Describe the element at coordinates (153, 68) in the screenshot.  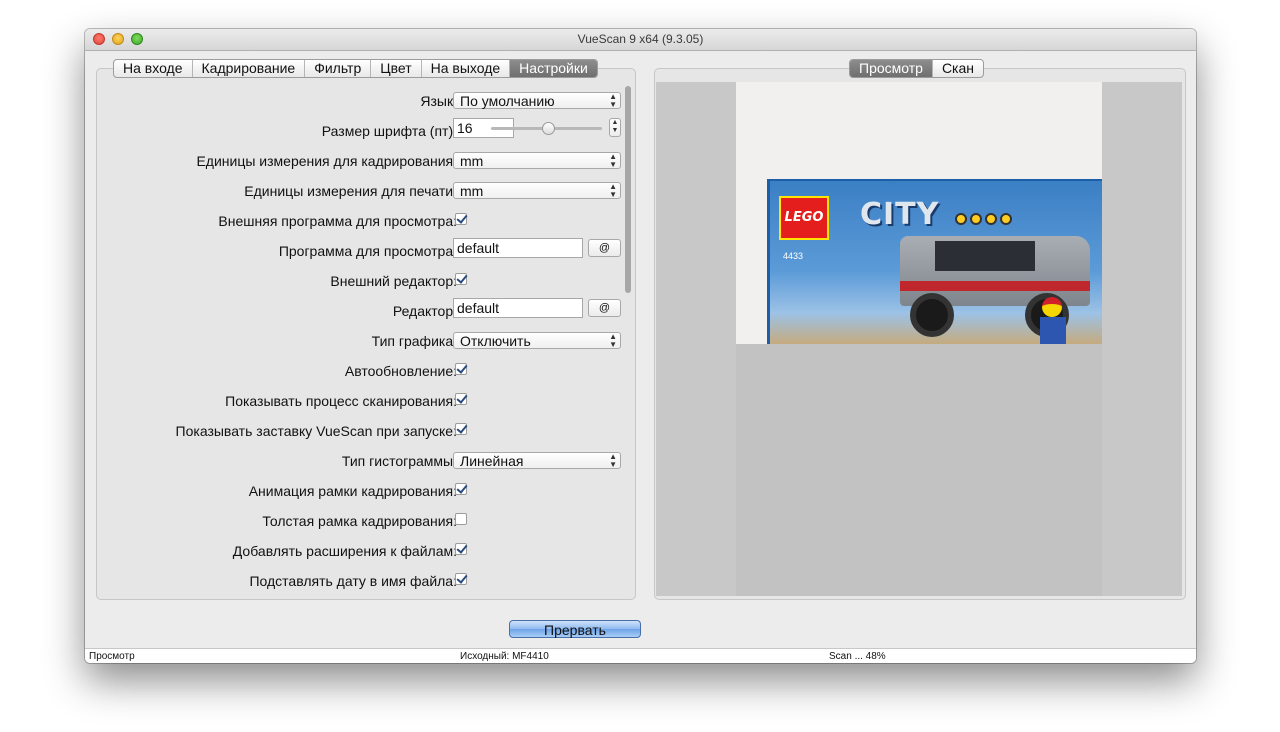
I see `tab-input: На входе` at that location.